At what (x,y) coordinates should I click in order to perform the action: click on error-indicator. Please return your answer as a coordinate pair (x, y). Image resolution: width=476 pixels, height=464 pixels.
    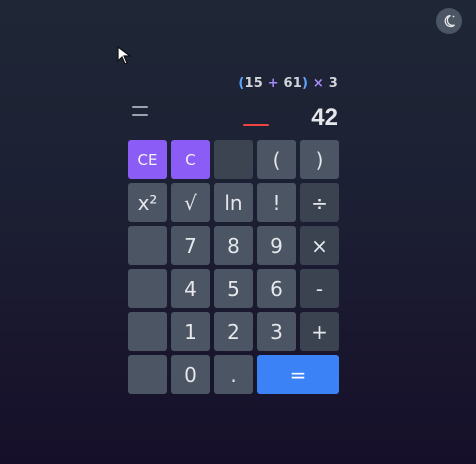
    Looking at the image, I should click on (256, 125).